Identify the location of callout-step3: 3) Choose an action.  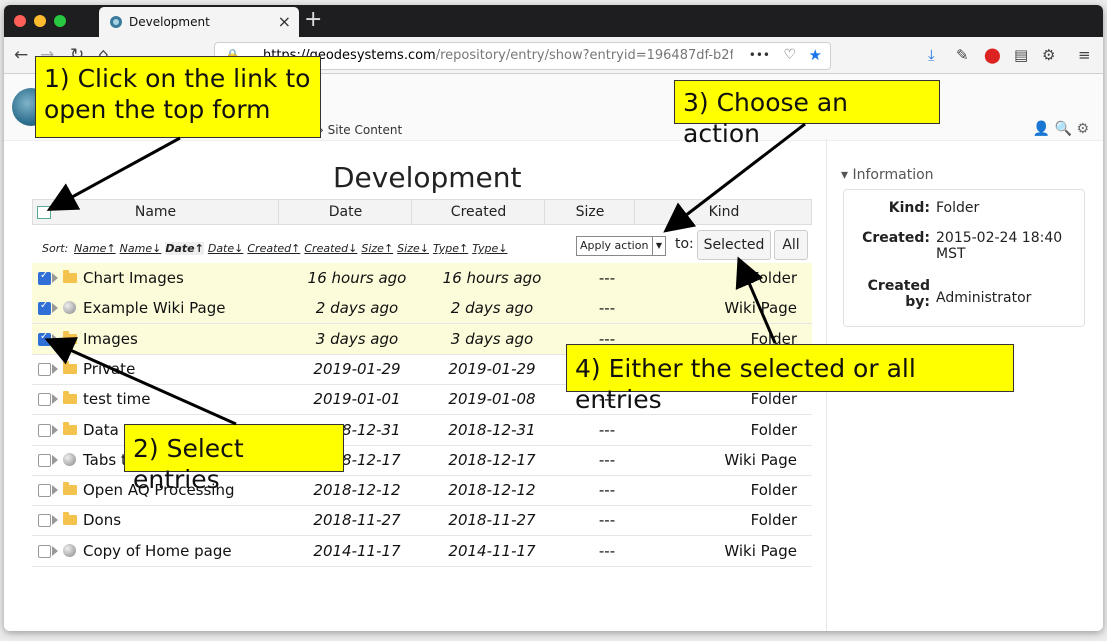
(807, 114).